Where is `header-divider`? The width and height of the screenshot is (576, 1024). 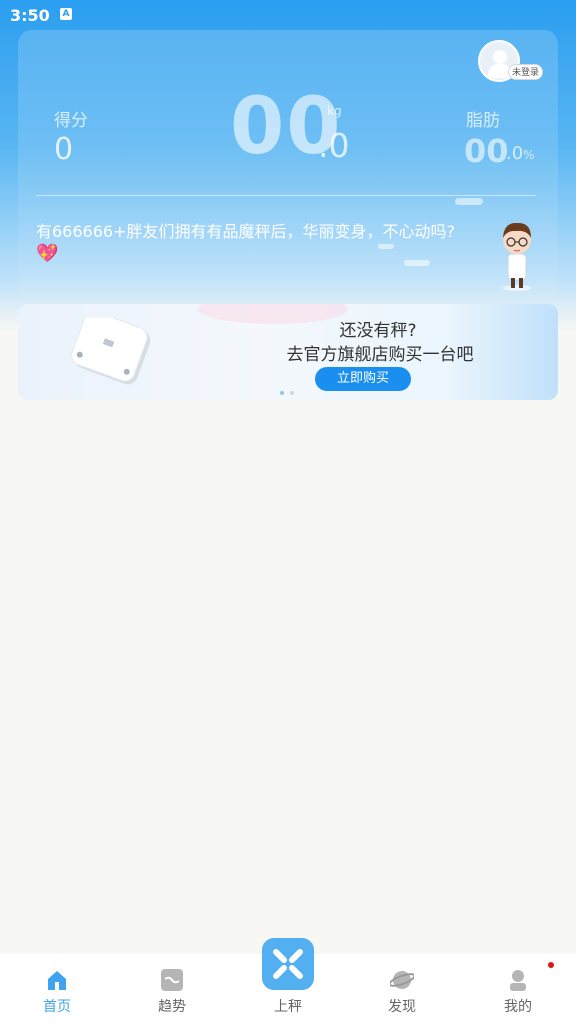
header-divider is located at coordinates (286, 195).